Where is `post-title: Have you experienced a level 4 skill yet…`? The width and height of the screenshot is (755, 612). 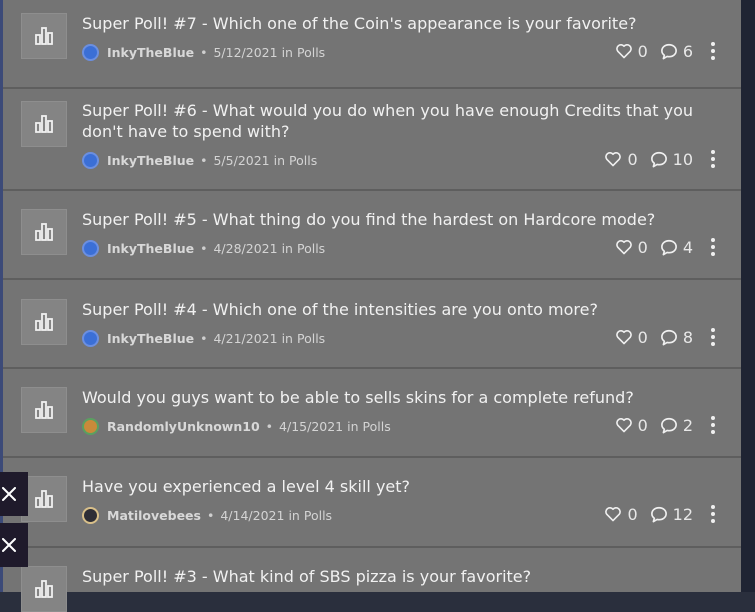 post-title: Have you experienced a level 4 skill yet… is located at coordinates (392, 486).